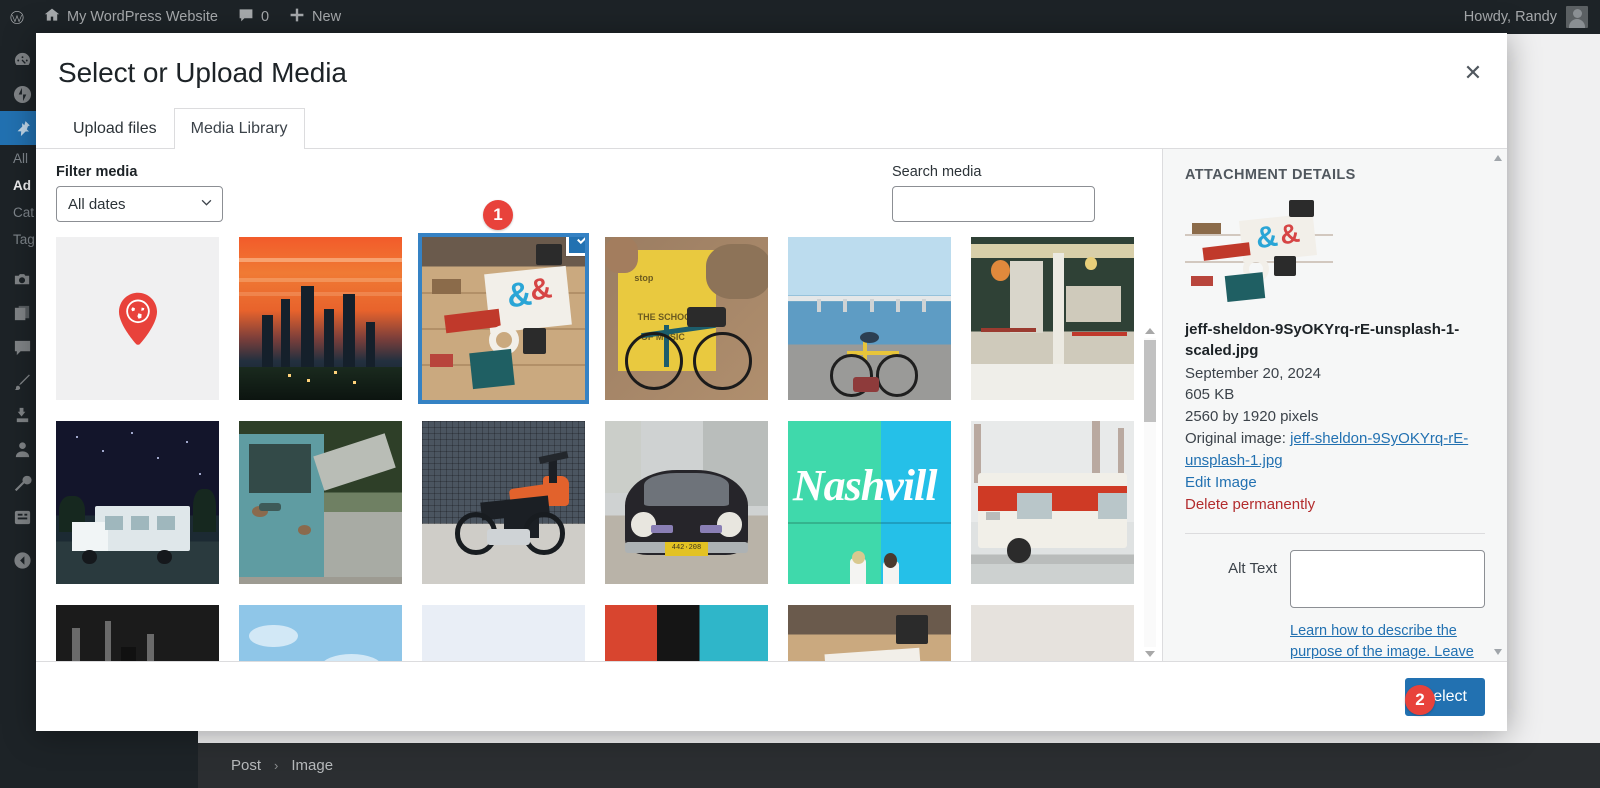 The height and width of the screenshot is (788, 1600). I want to click on original-image-label: Original image:, so click(1235, 439).